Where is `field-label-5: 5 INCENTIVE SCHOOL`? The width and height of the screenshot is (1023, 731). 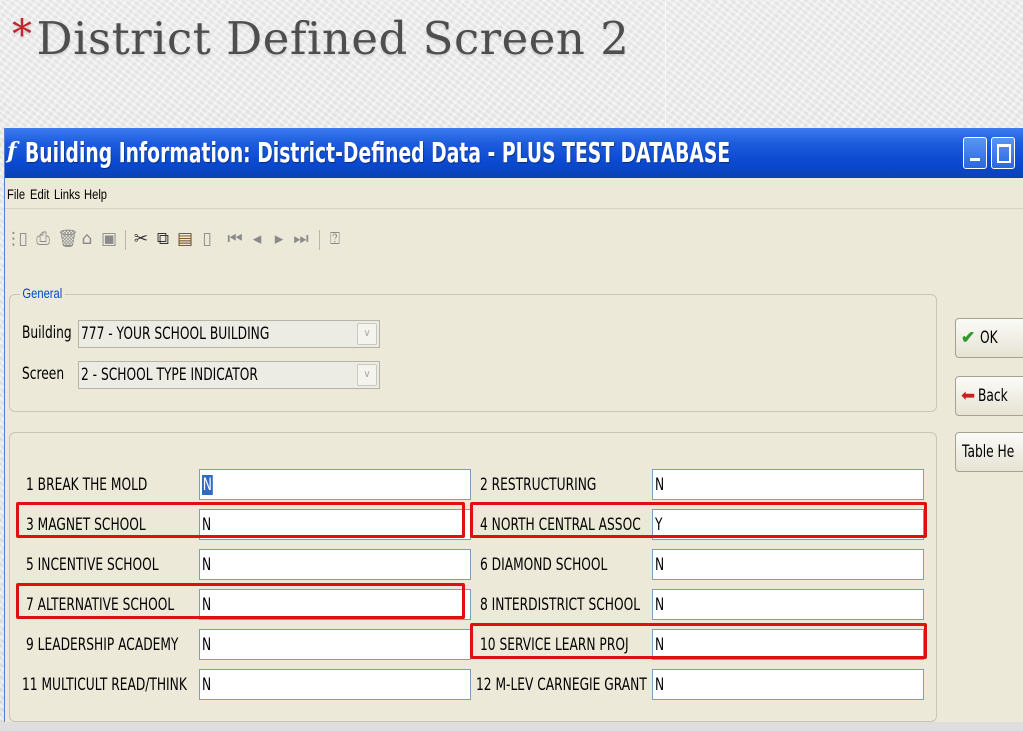 field-label-5: 5 INCENTIVE SCHOOL is located at coordinates (92, 565).